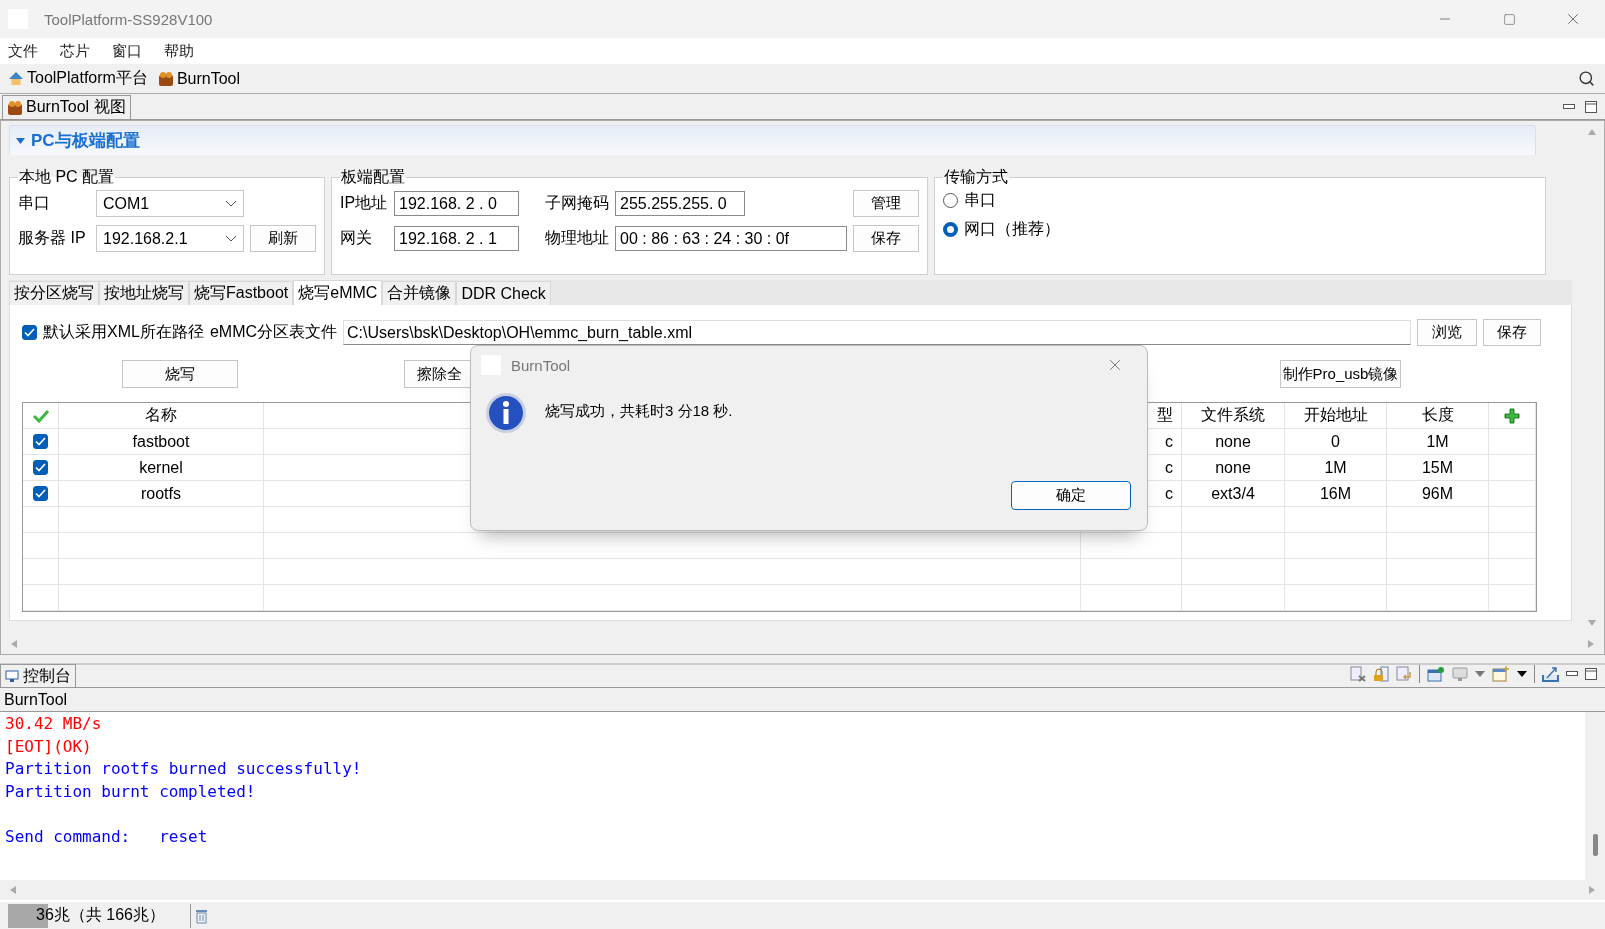 This screenshot has width=1605, height=929. Describe the element at coordinates (201, 915) in the screenshot. I see `trash-icon` at that location.